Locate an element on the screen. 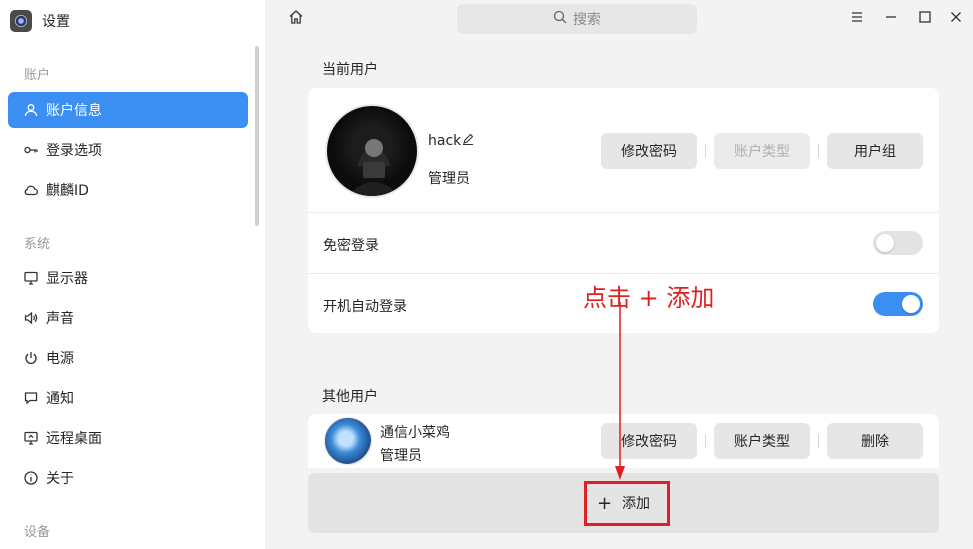 The image size is (973, 549). auto-login-label: 开机自动登录 is located at coordinates (365, 307).